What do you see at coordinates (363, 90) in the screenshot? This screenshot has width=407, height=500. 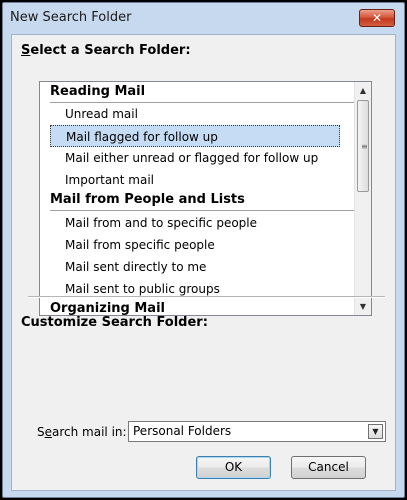 I see `scroll-up-arrow-icon: ▲` at bounding box center [363, 90].